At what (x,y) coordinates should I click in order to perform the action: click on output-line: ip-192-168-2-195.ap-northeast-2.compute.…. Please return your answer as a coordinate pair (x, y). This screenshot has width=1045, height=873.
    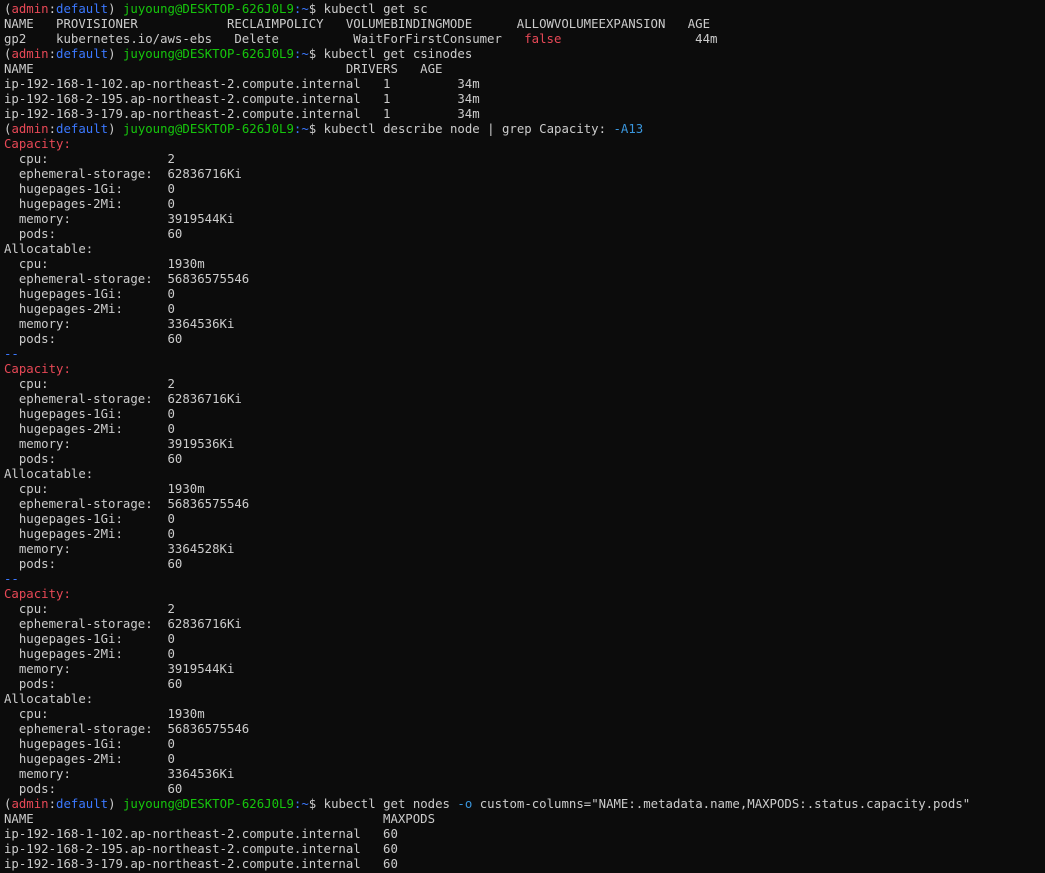
    Looking at the image, I should click on (524, 99).